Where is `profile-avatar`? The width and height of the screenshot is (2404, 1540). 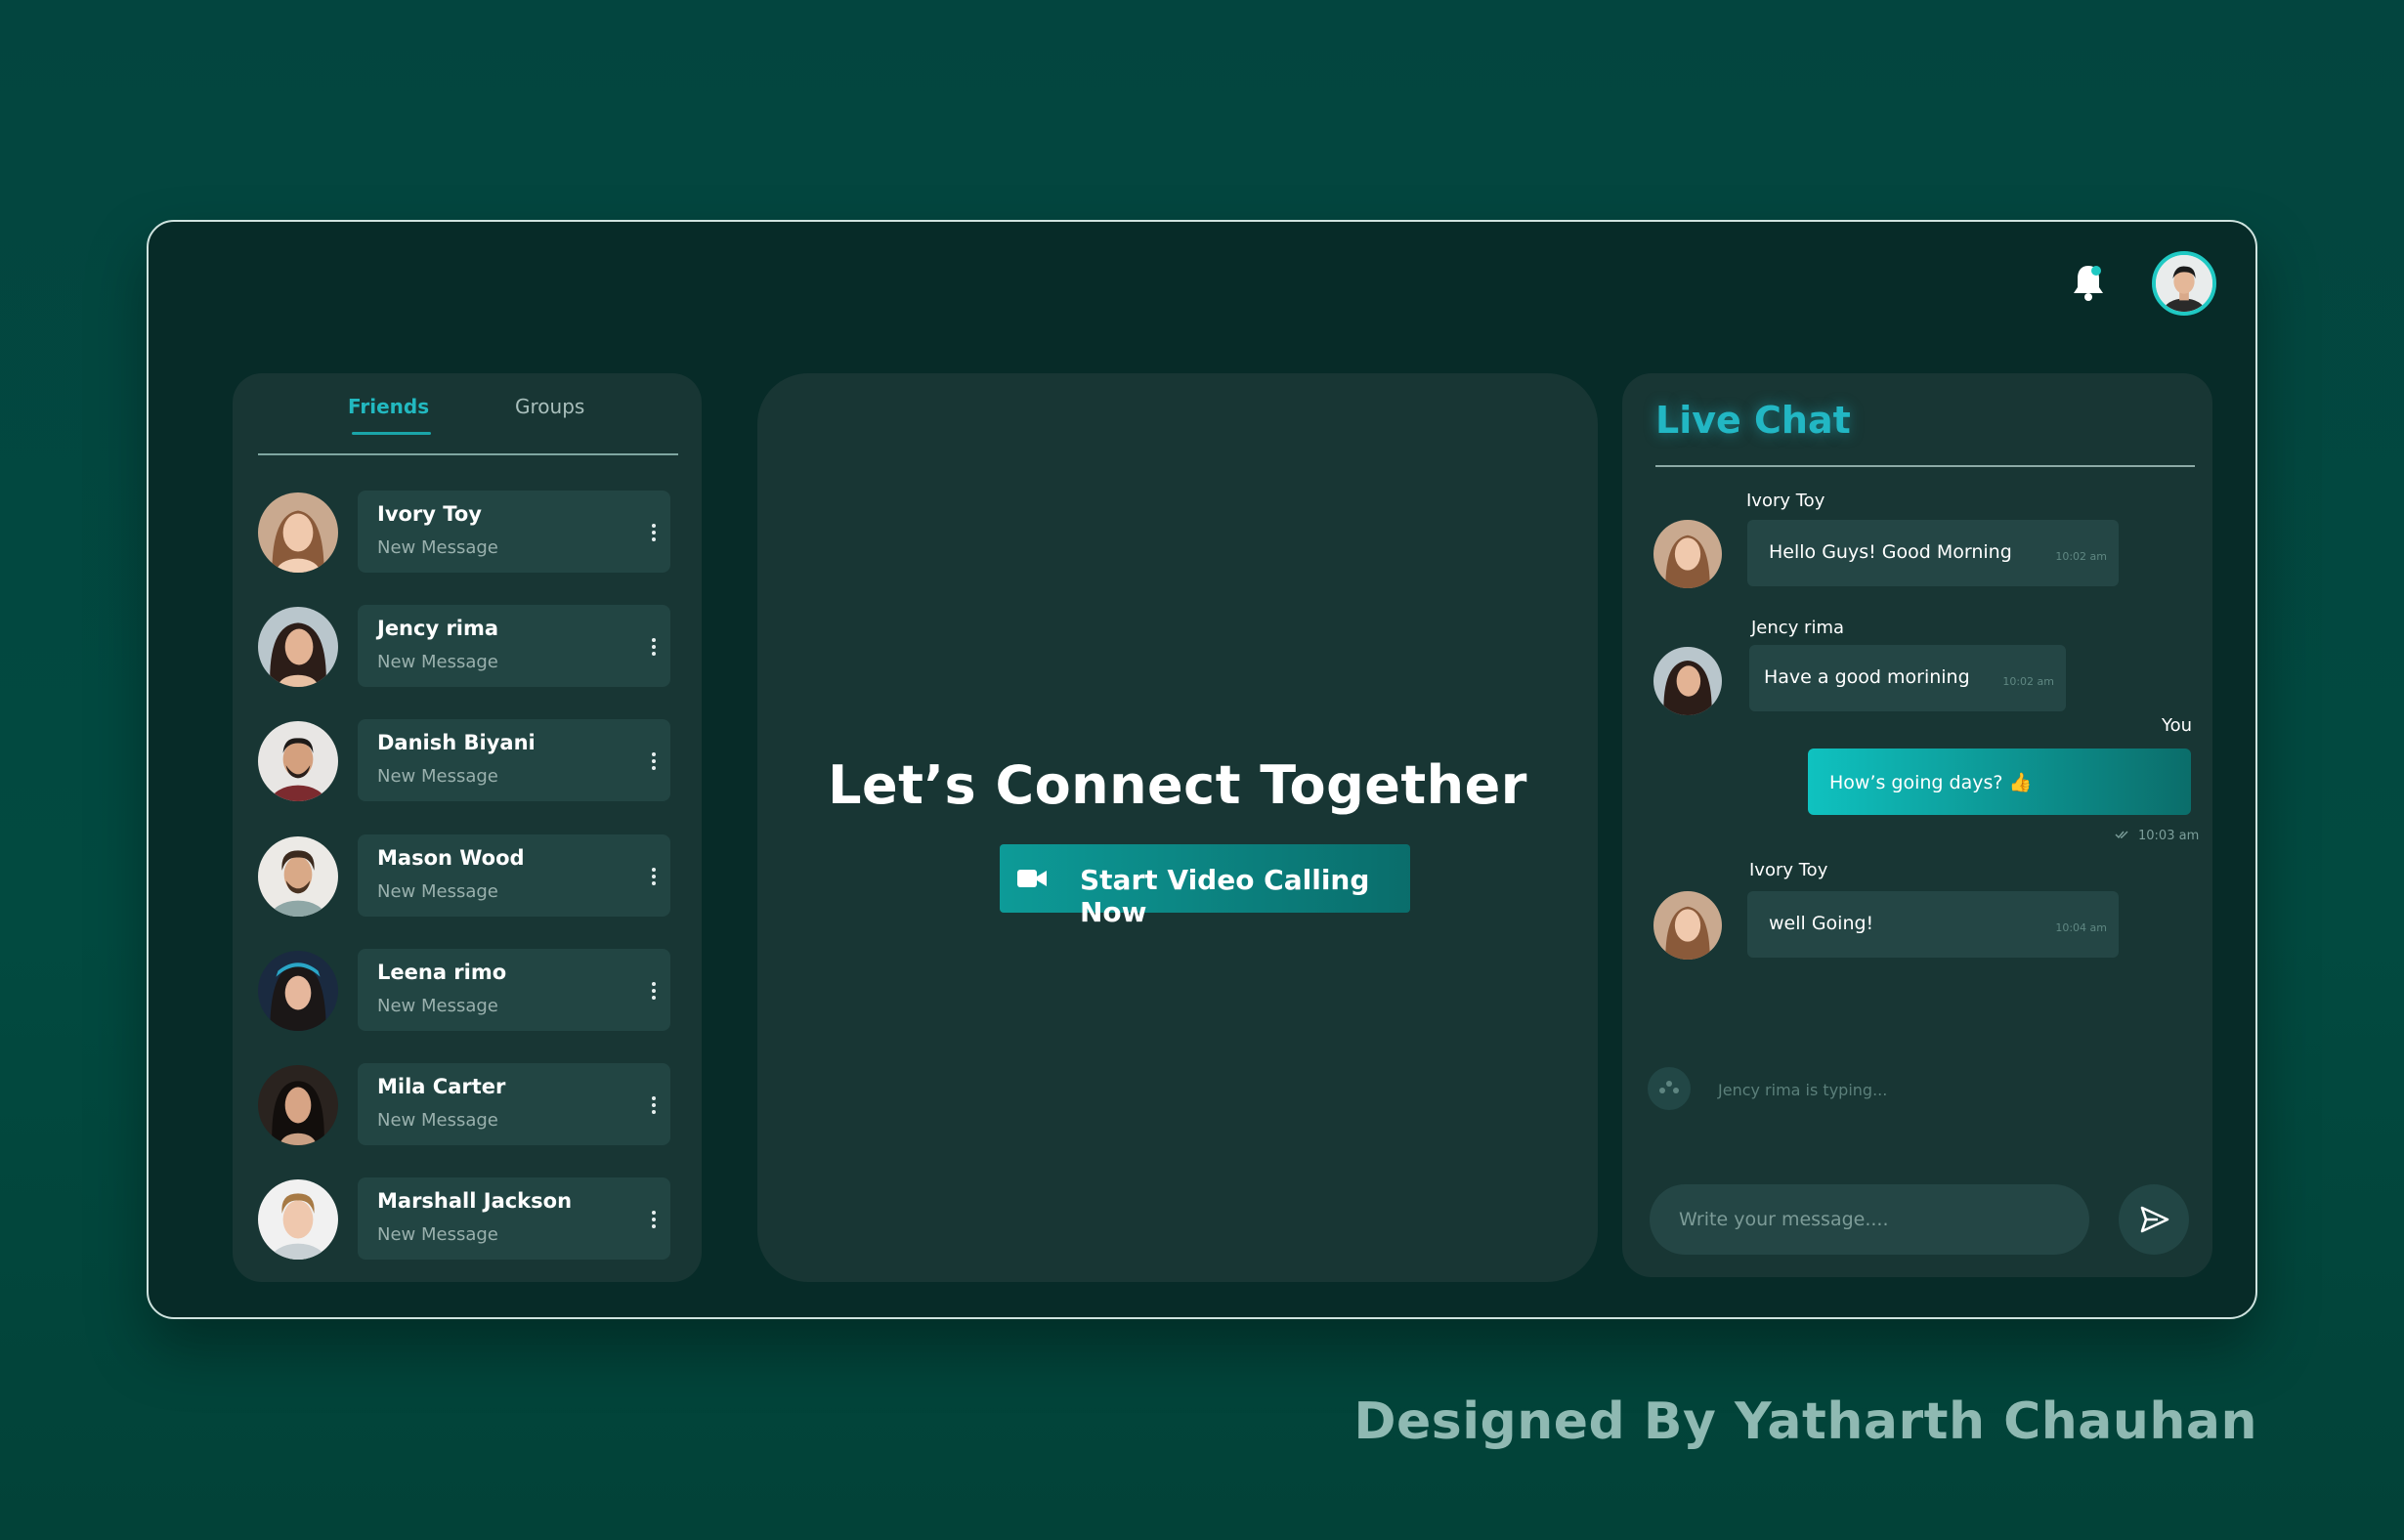
profile-avatar is located at coordinates (2184, 283).